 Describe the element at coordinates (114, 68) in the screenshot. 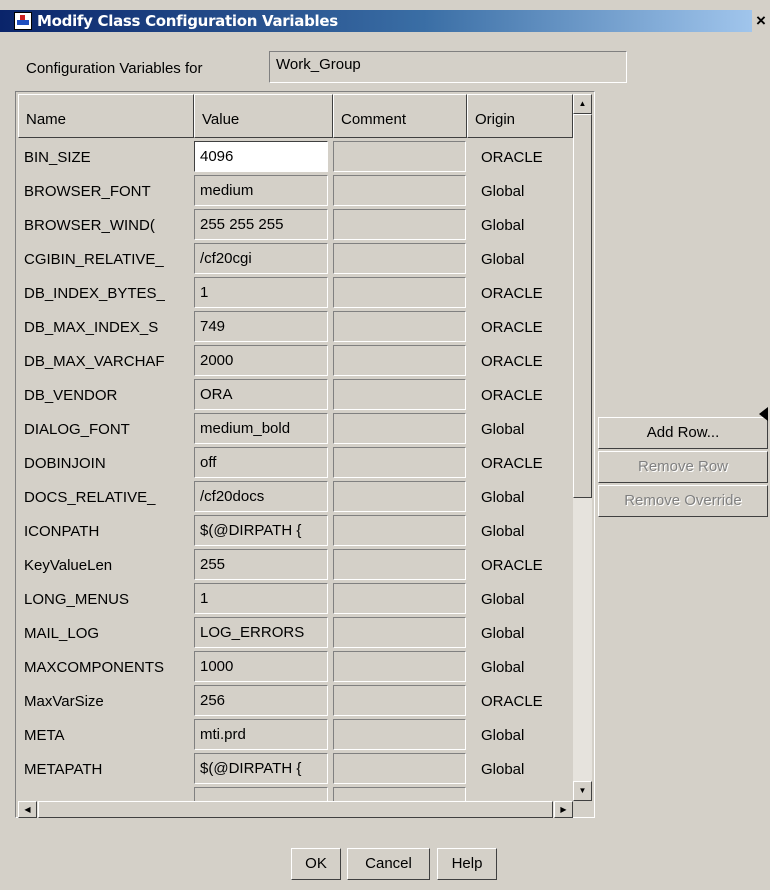

I see `config-variables-label: Configuration Variables for` at that location.